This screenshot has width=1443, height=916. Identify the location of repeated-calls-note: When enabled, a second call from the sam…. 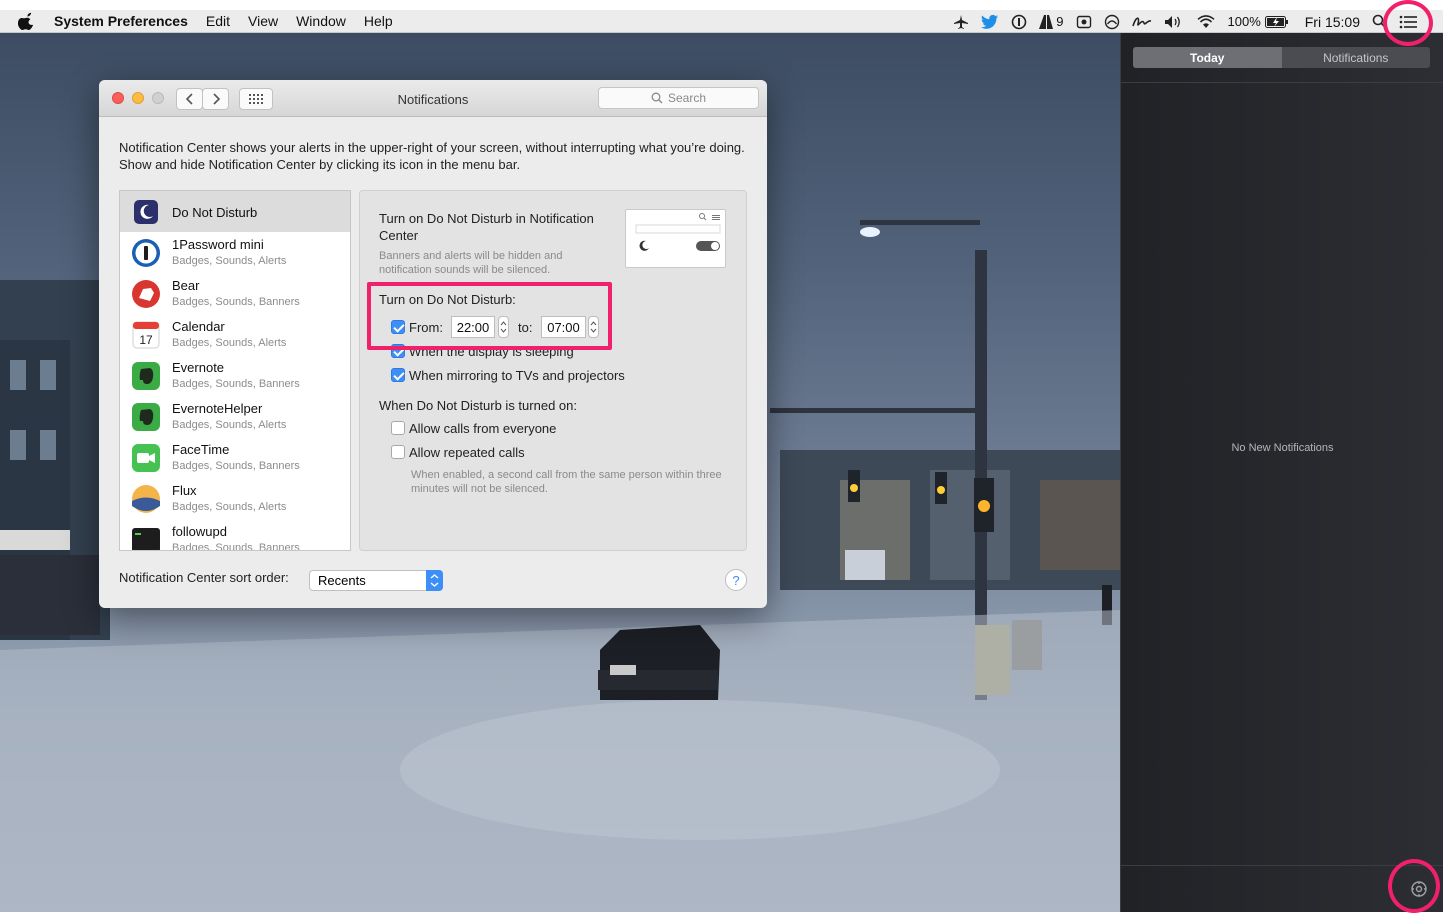
(566, 482).